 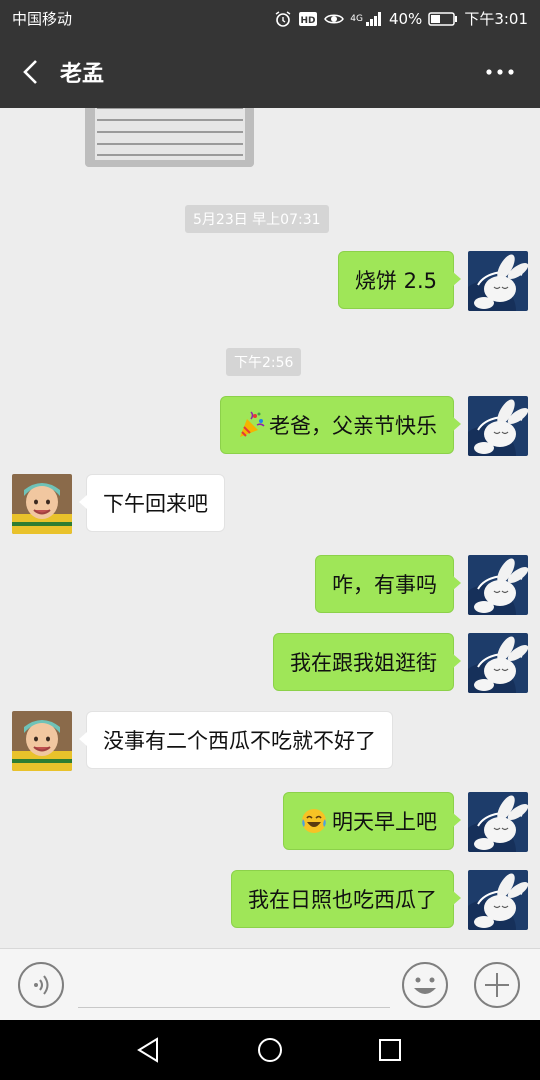 What do you see at coordinates (497, 985) in the screenshot?
I see `plus-icon` at bounding box center [497, 985].